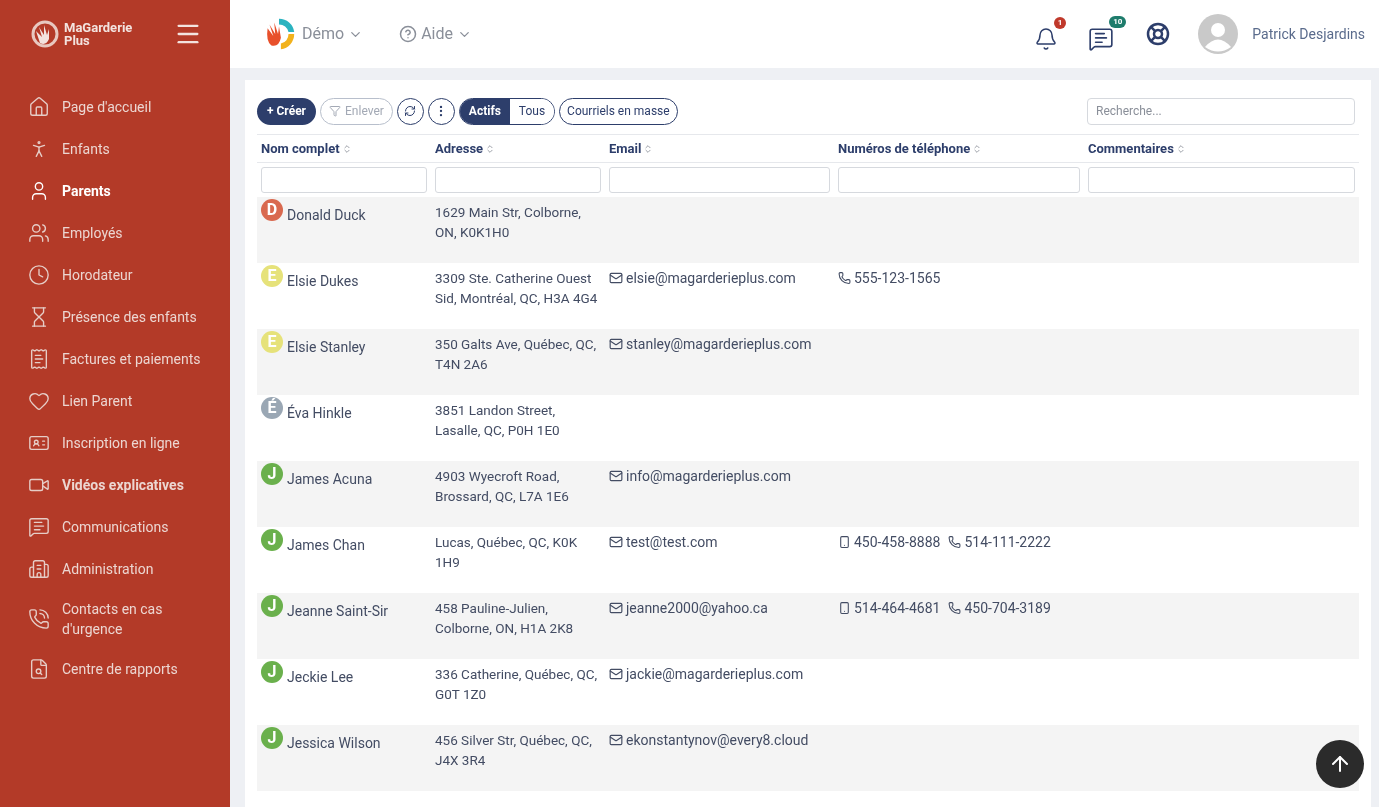 This screenshot has height=807, width=1379. Describe the element at coordinates (115, 191) in the screenshot. I see `sidebar-item: Parents` at that location.